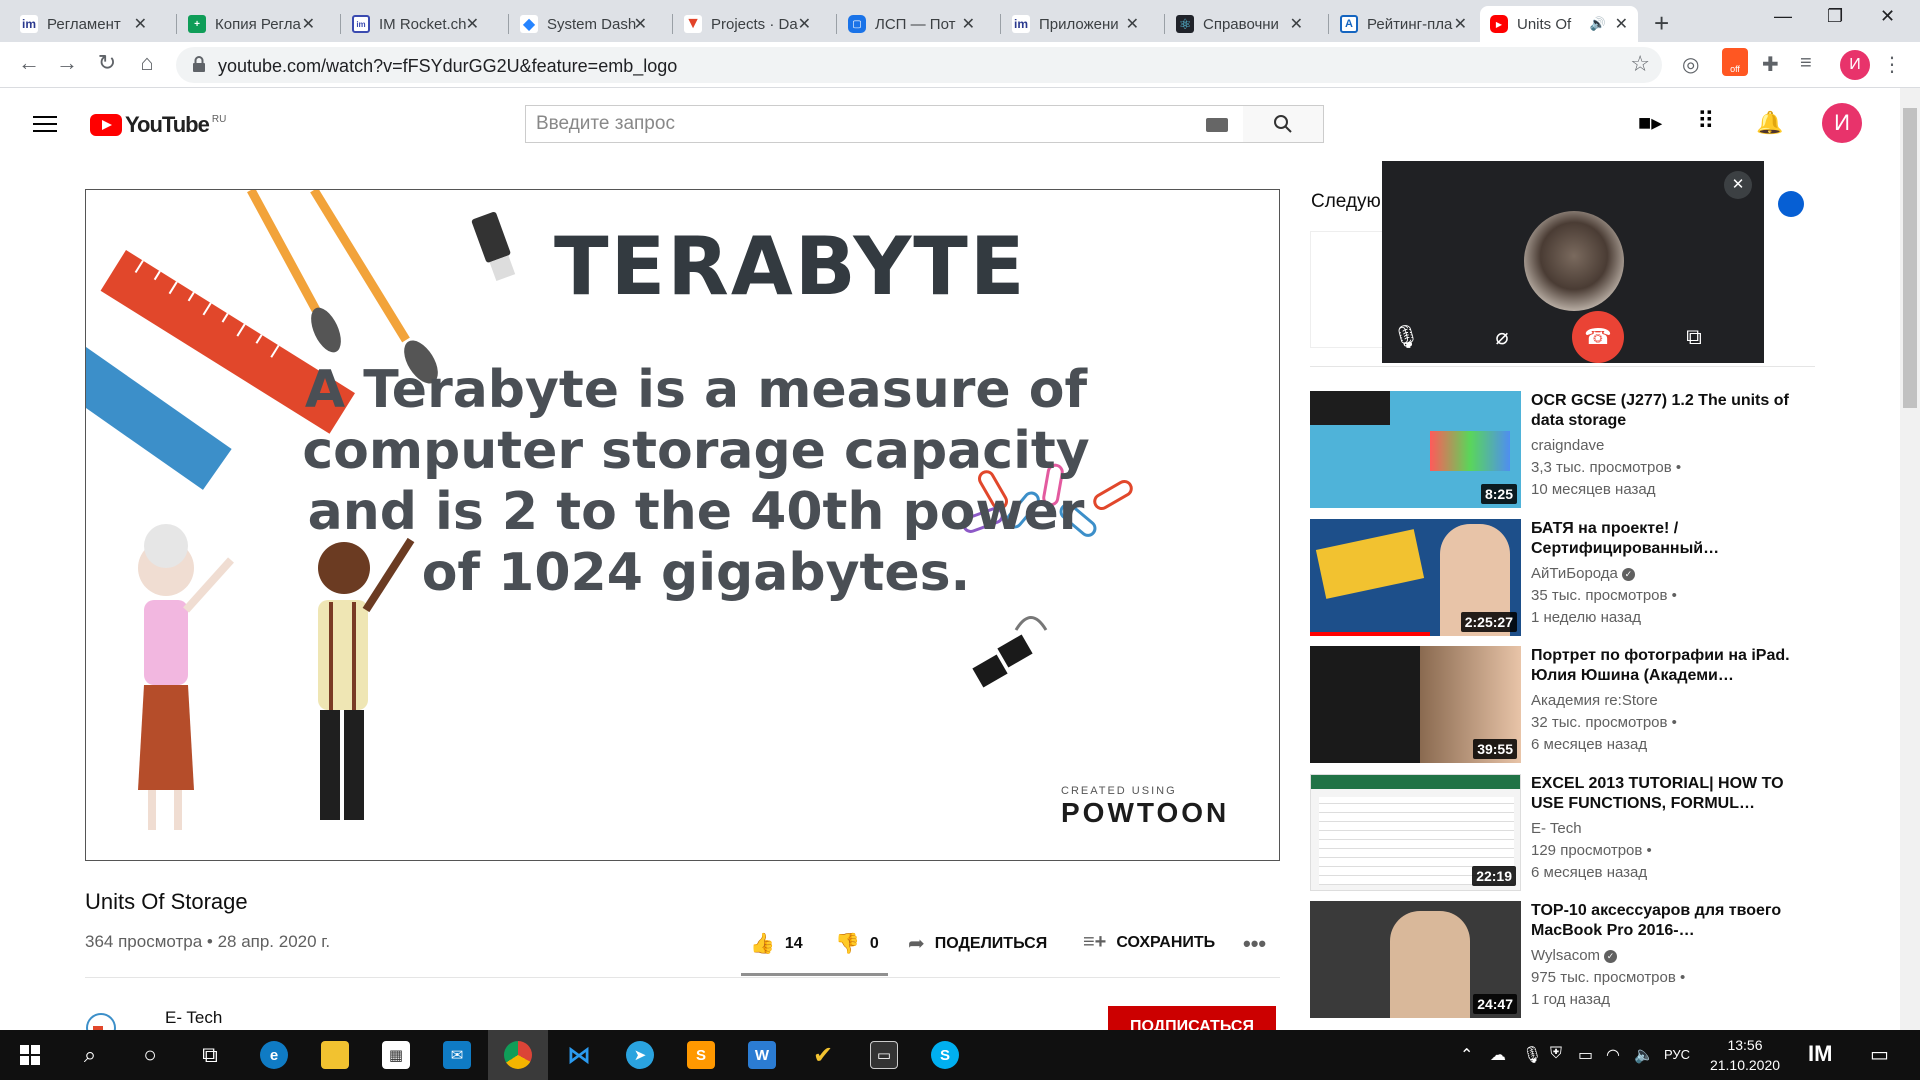  What do you see at coordinates (1415, 449) in the screenshot?
I see `video-thumbnail: 8:25` at bounding box center [1415, 449].